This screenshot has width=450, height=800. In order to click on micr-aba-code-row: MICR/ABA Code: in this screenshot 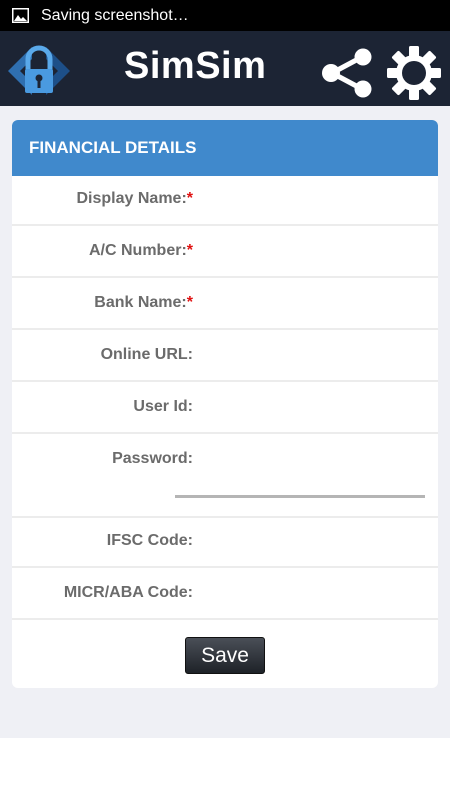, I will do `click(225, 595)`.